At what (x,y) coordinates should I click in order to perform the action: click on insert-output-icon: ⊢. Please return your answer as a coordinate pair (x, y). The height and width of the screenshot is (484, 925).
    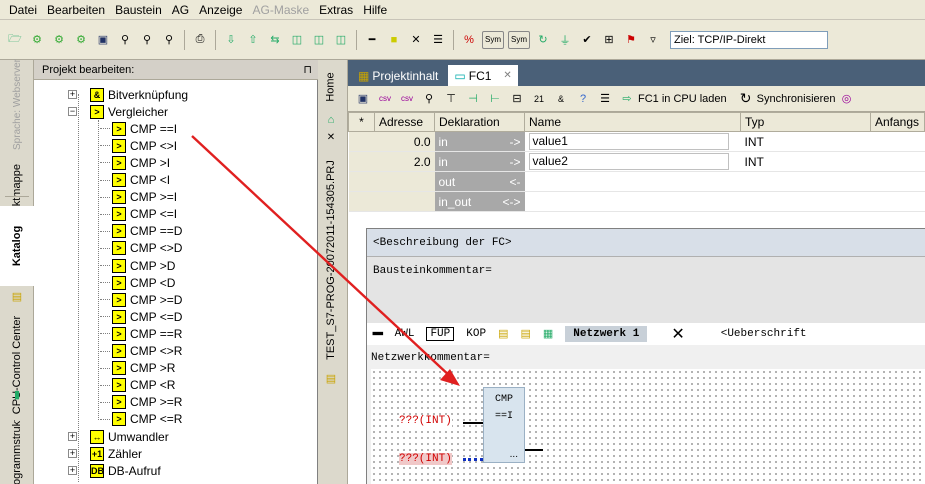
    Looking at the image, I should click on (495, 99).